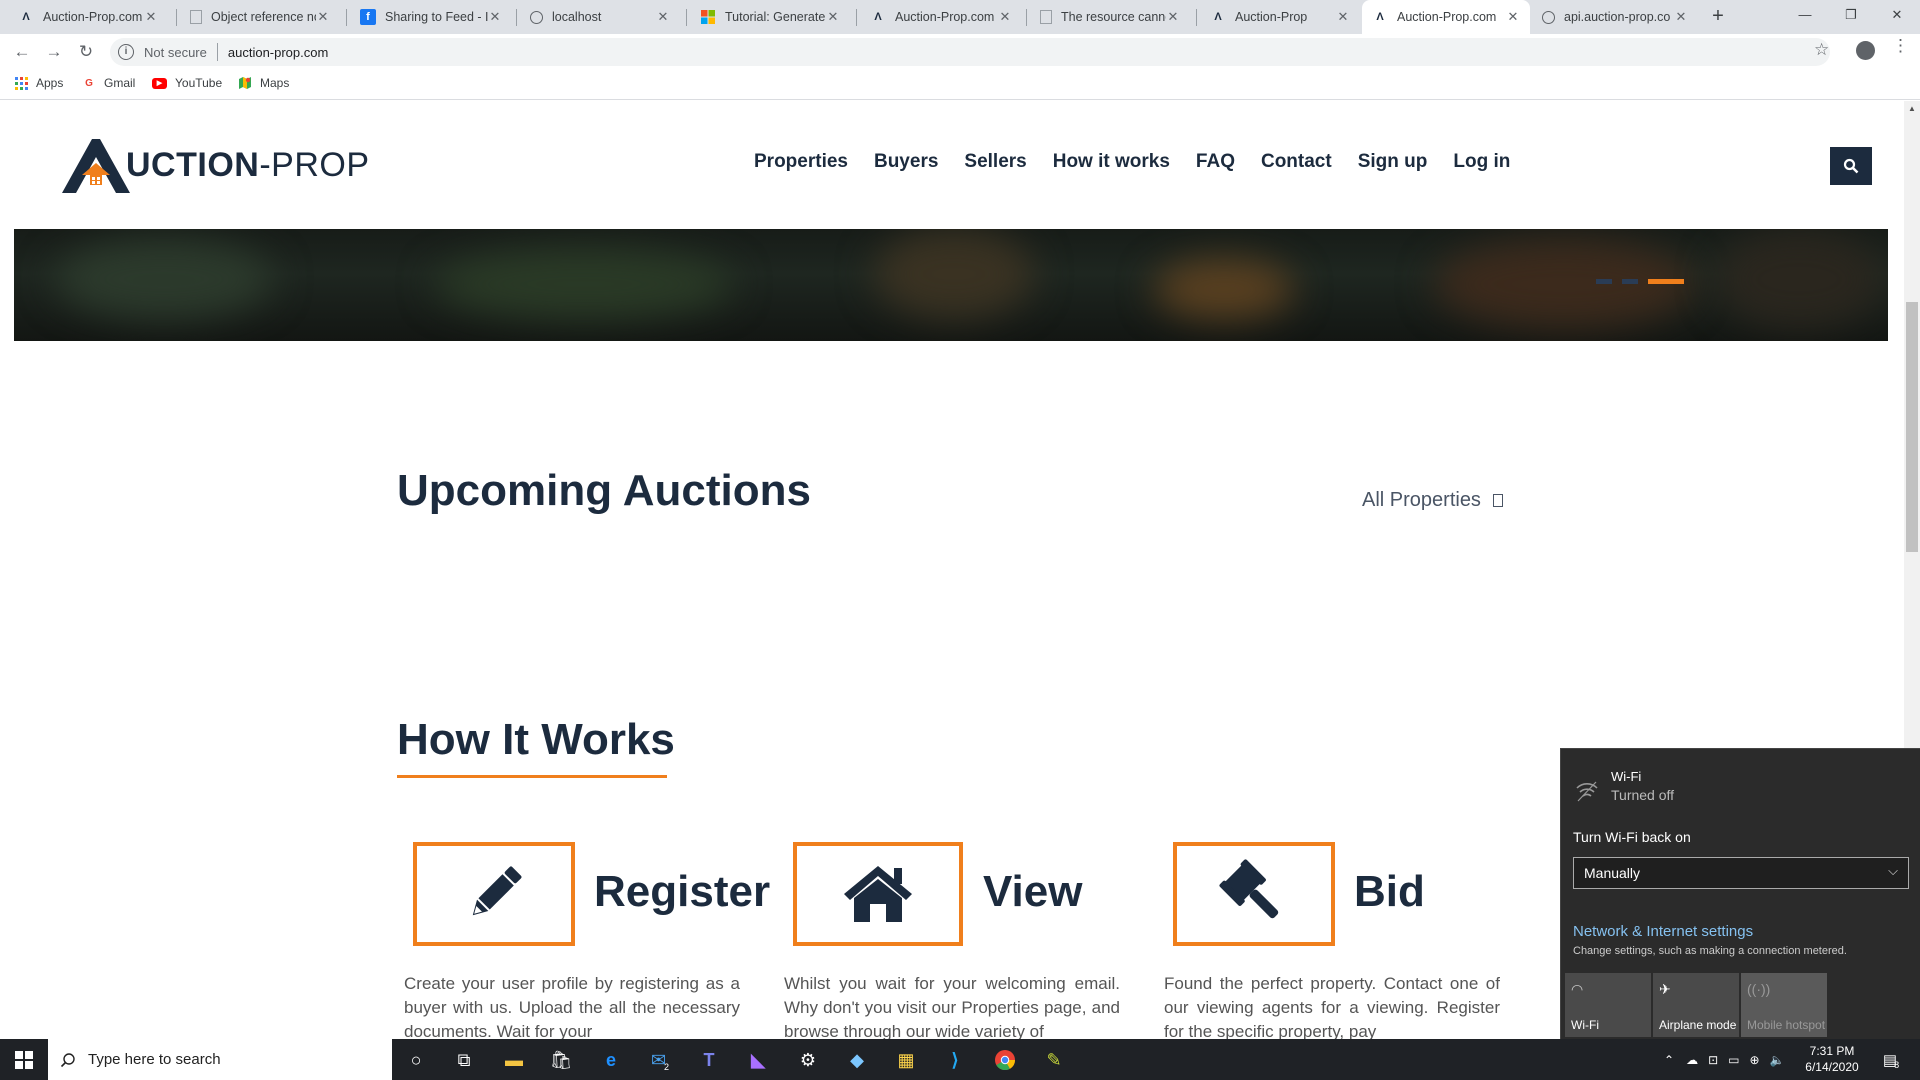 The width and height of the screenshot is (1920, 1080). Describe the element at coordinates (1669, 1060) in the screenshot. I see `chevron-up-icon: ⌃` at that location.